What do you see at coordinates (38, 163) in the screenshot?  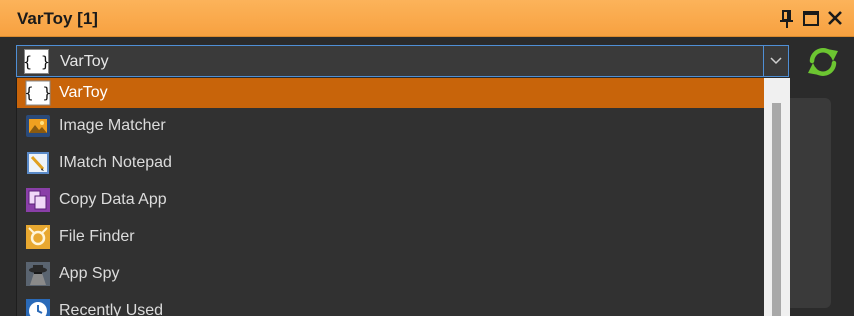 I see `notepad-icon` at bounding box center [38, 163].